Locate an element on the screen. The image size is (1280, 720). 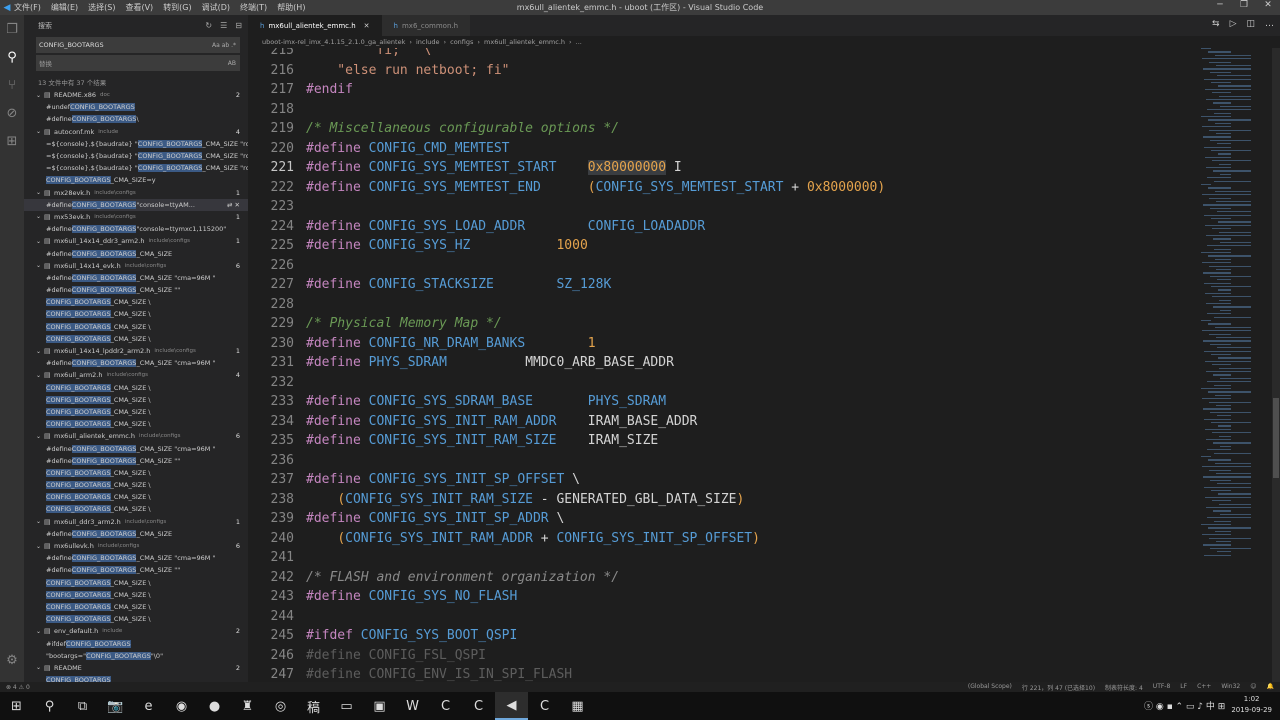
calculator-icon: ▦ is located at coordinates (577, 706).